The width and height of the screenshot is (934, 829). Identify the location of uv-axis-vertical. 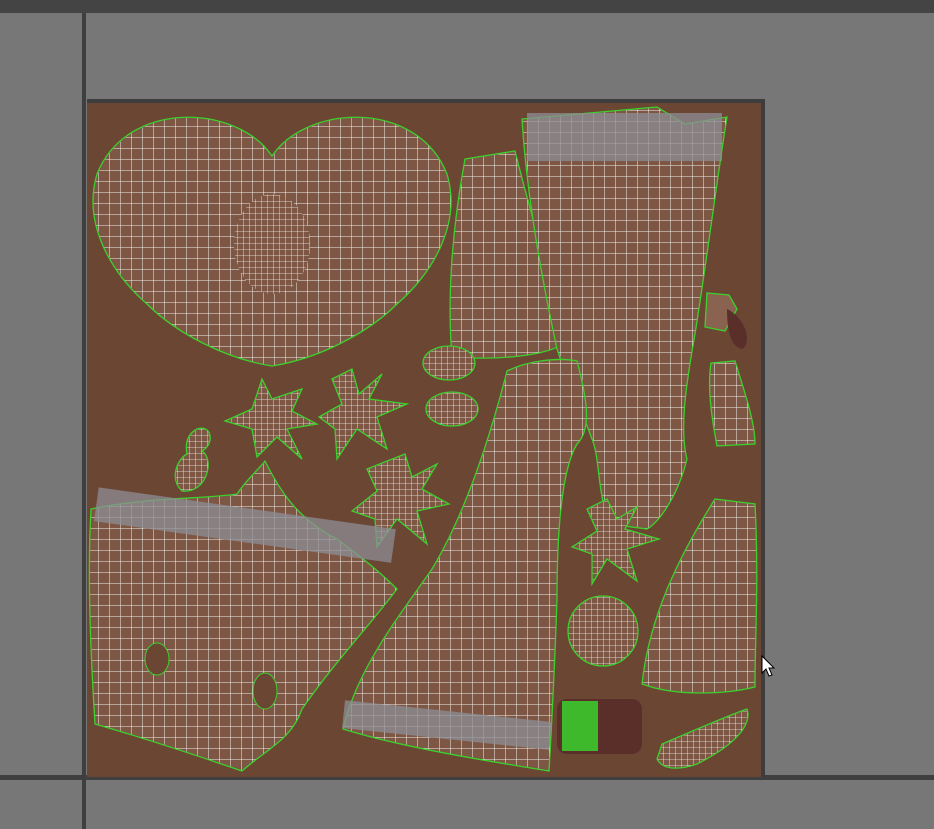
(84, 421).